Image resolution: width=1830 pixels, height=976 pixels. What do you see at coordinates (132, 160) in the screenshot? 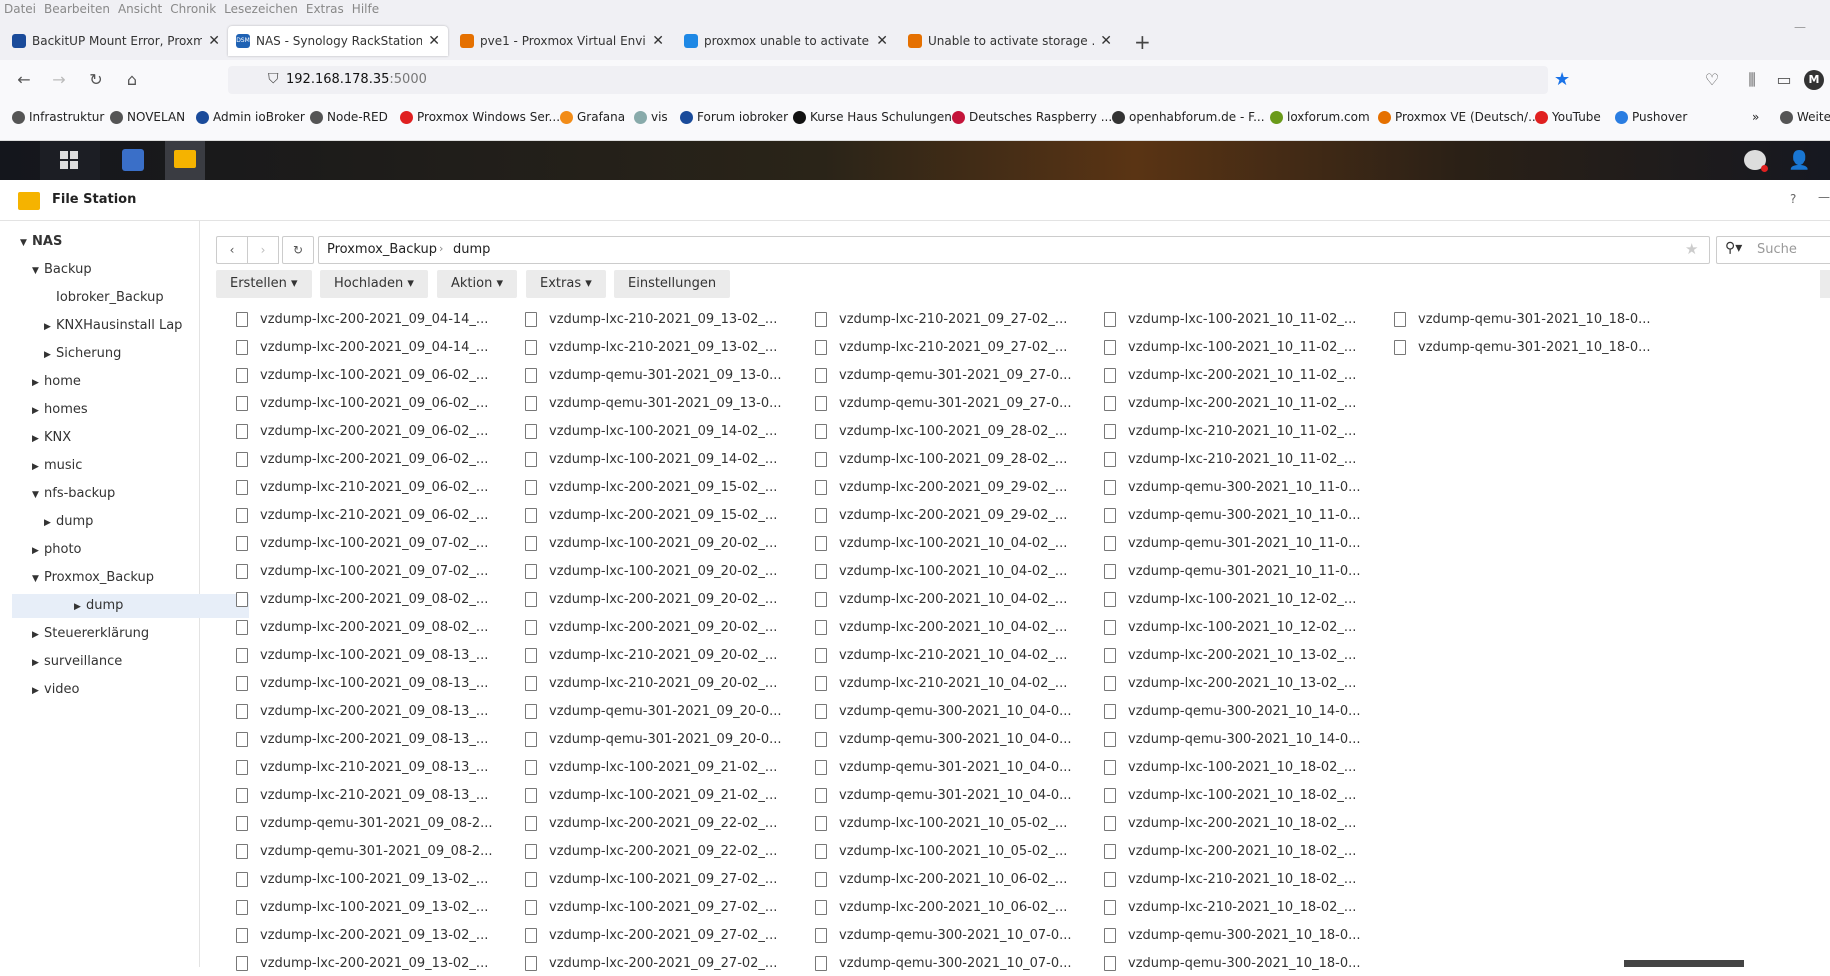
I see `package-center-button` at bounding box center [132, 160].